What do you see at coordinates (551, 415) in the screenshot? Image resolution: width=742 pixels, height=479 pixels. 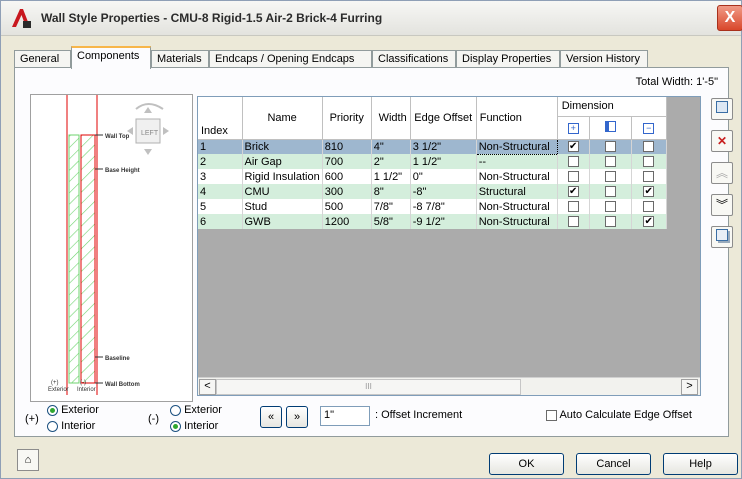 I see `auto-calc-checkbox` at bounding box center [551, 415].